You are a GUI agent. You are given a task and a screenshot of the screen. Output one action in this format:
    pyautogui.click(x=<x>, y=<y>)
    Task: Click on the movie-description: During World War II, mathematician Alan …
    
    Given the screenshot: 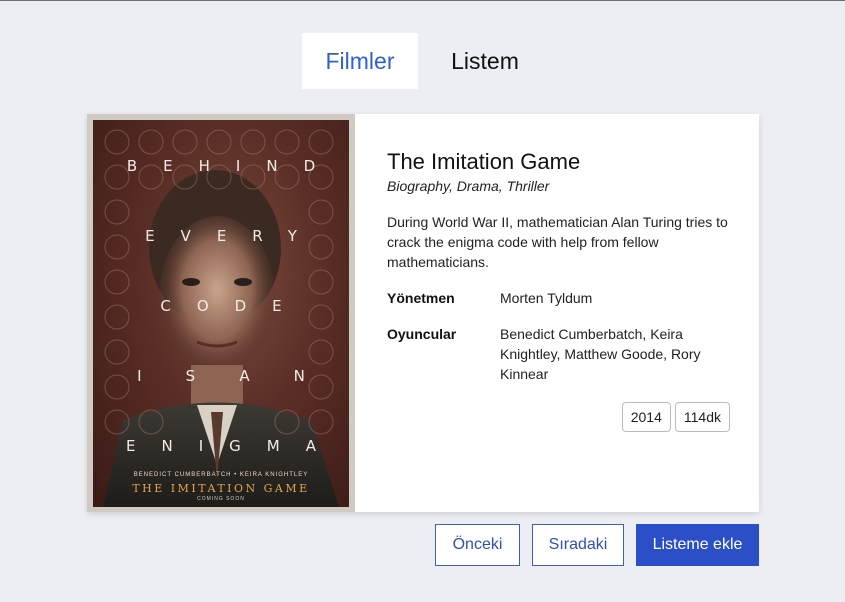 What is the action you would take?
    pyautogui.click(x=557, y=242)
    